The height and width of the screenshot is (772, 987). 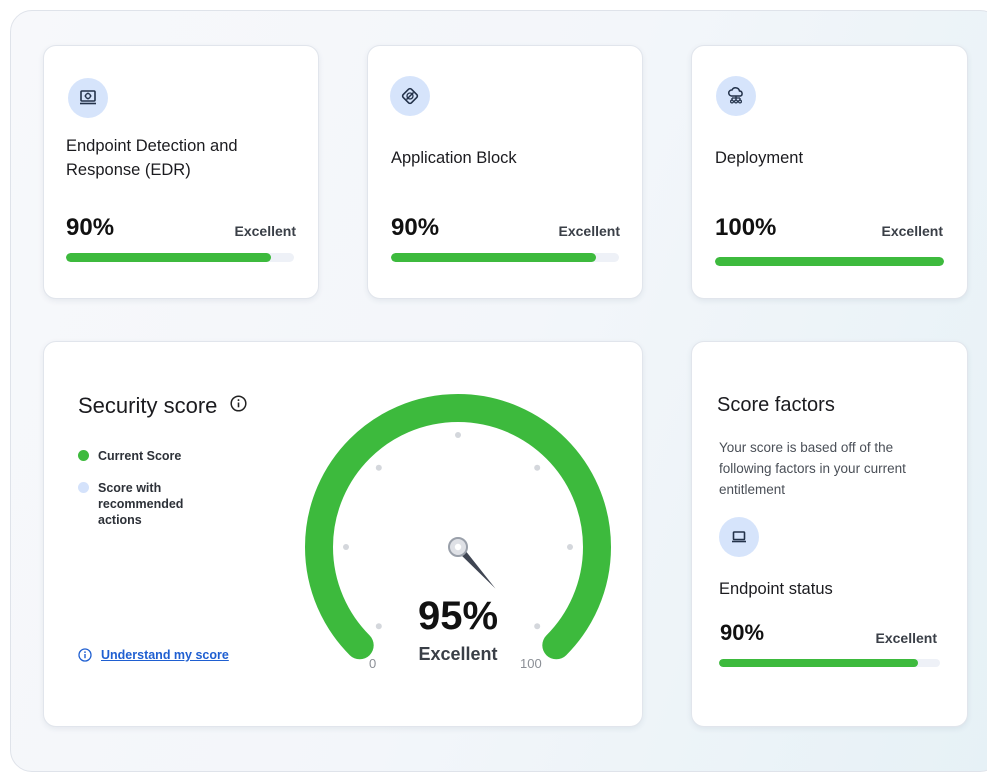 I want to click on card-title: Application Block, so click(x=454, y=158).